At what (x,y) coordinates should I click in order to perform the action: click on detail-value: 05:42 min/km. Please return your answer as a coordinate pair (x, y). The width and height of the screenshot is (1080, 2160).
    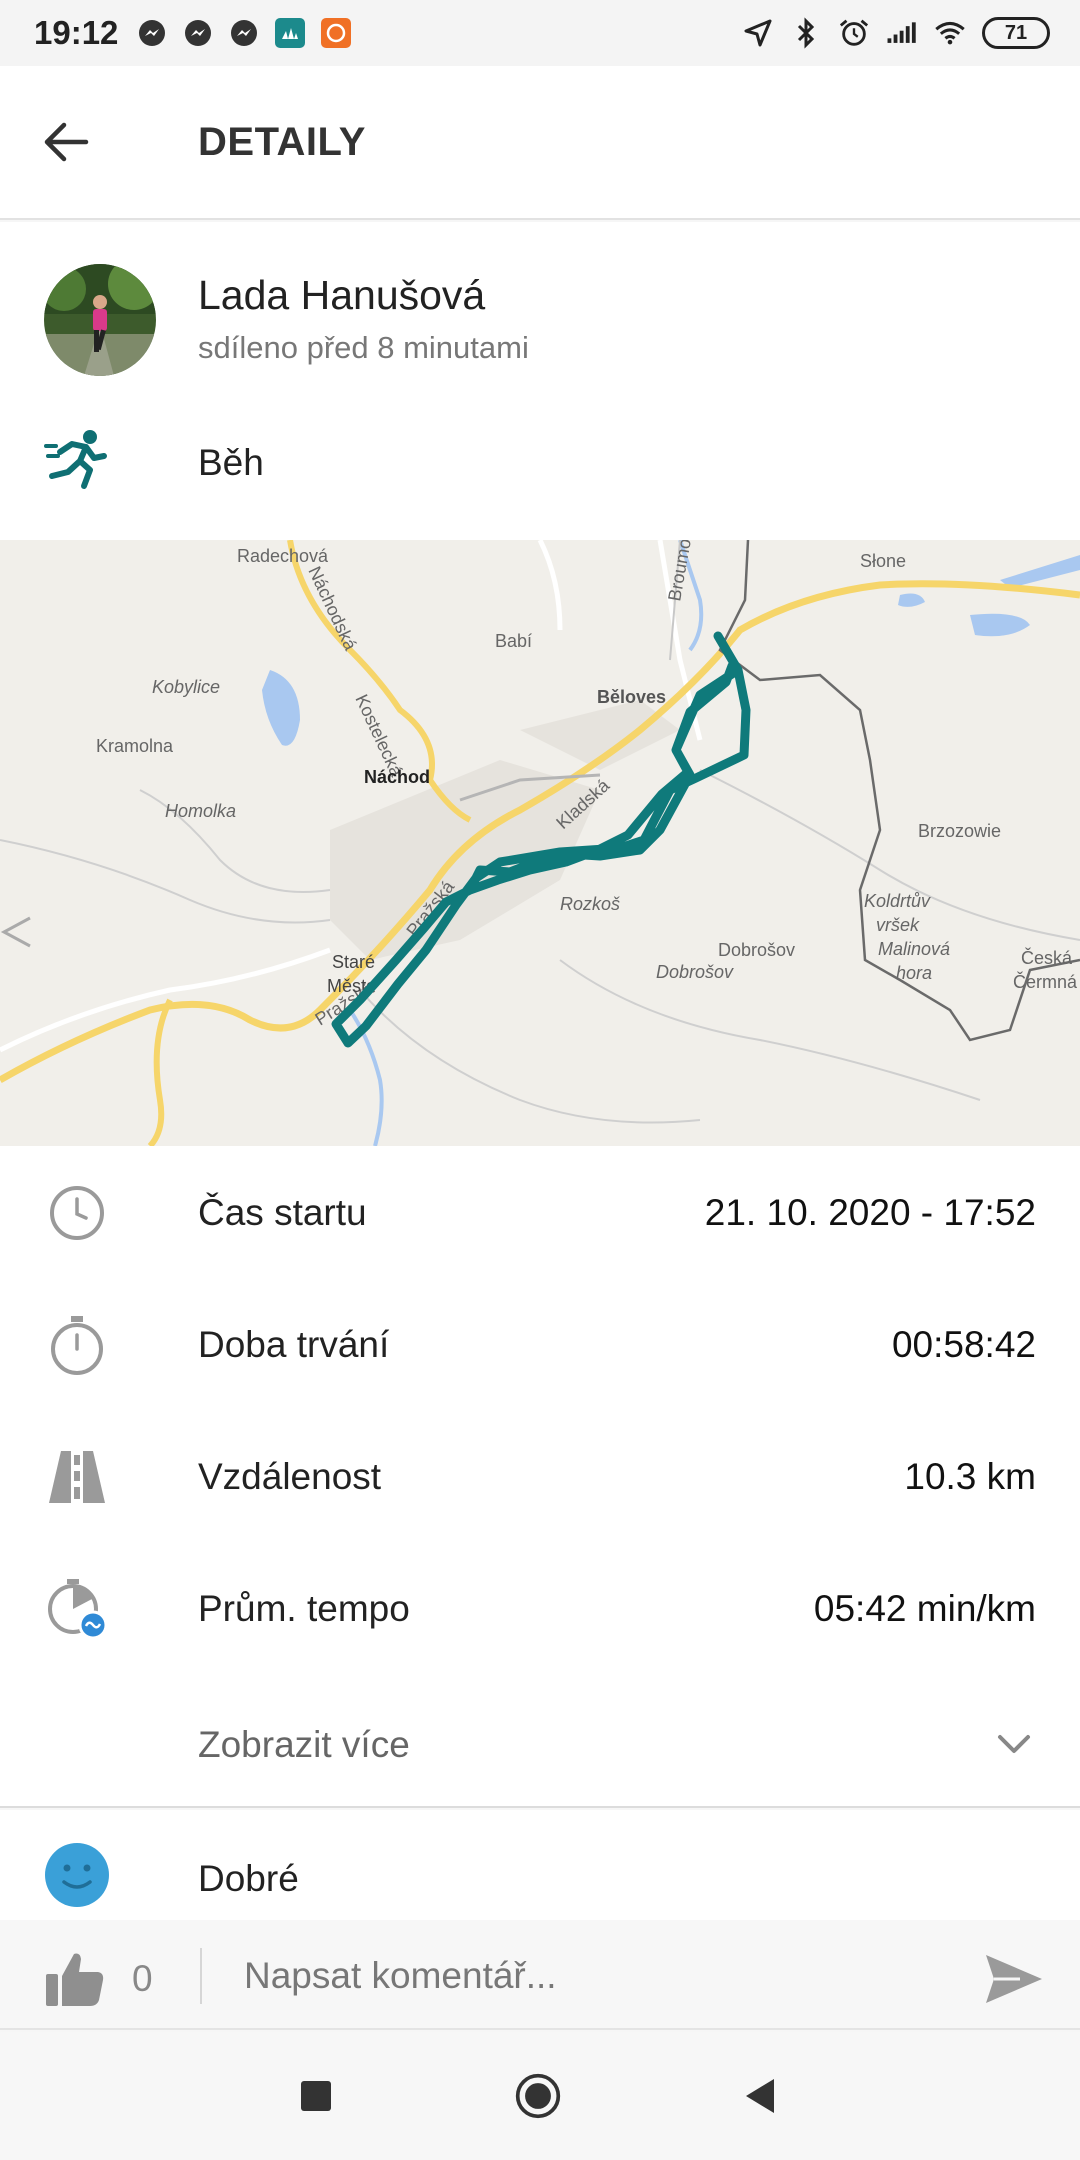
    Looking at the image, I should click on (924, 1608).